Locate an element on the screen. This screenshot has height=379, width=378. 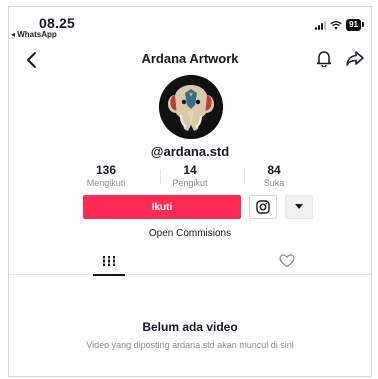
status-indicators: 91 is located at coordinates (339, 25).